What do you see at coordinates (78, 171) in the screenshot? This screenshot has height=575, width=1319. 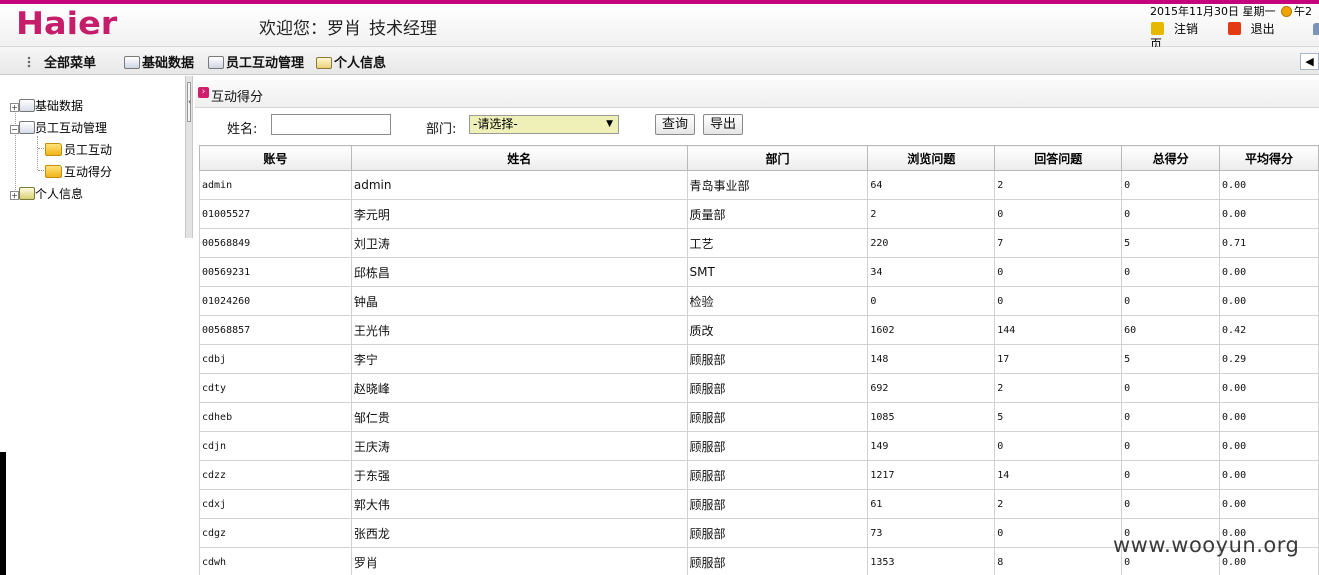 I see `tree-item-interaction-score: 互动得分` at bounding box center [78, 171].